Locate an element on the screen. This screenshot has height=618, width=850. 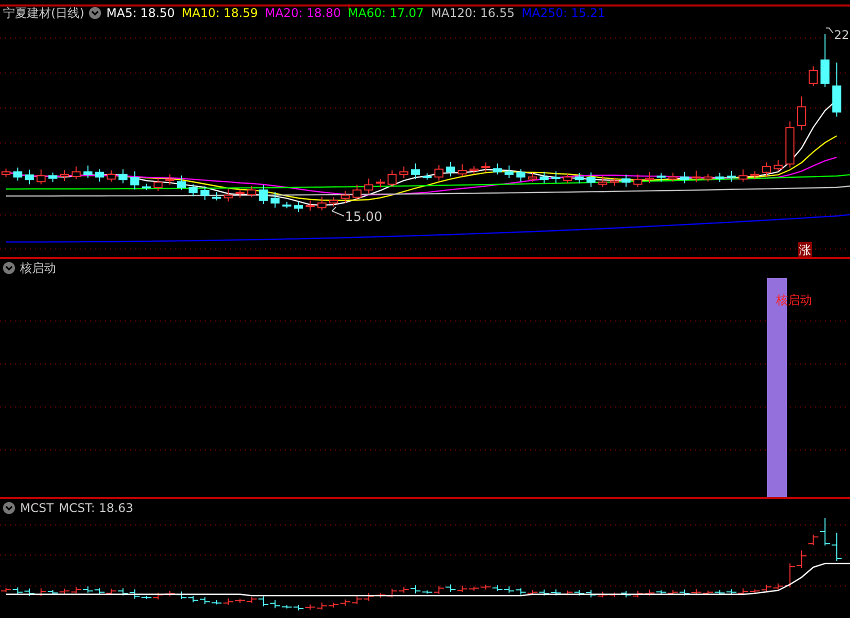
indicator-value: MA120: 16.55 is located at coordinates (472, 13).